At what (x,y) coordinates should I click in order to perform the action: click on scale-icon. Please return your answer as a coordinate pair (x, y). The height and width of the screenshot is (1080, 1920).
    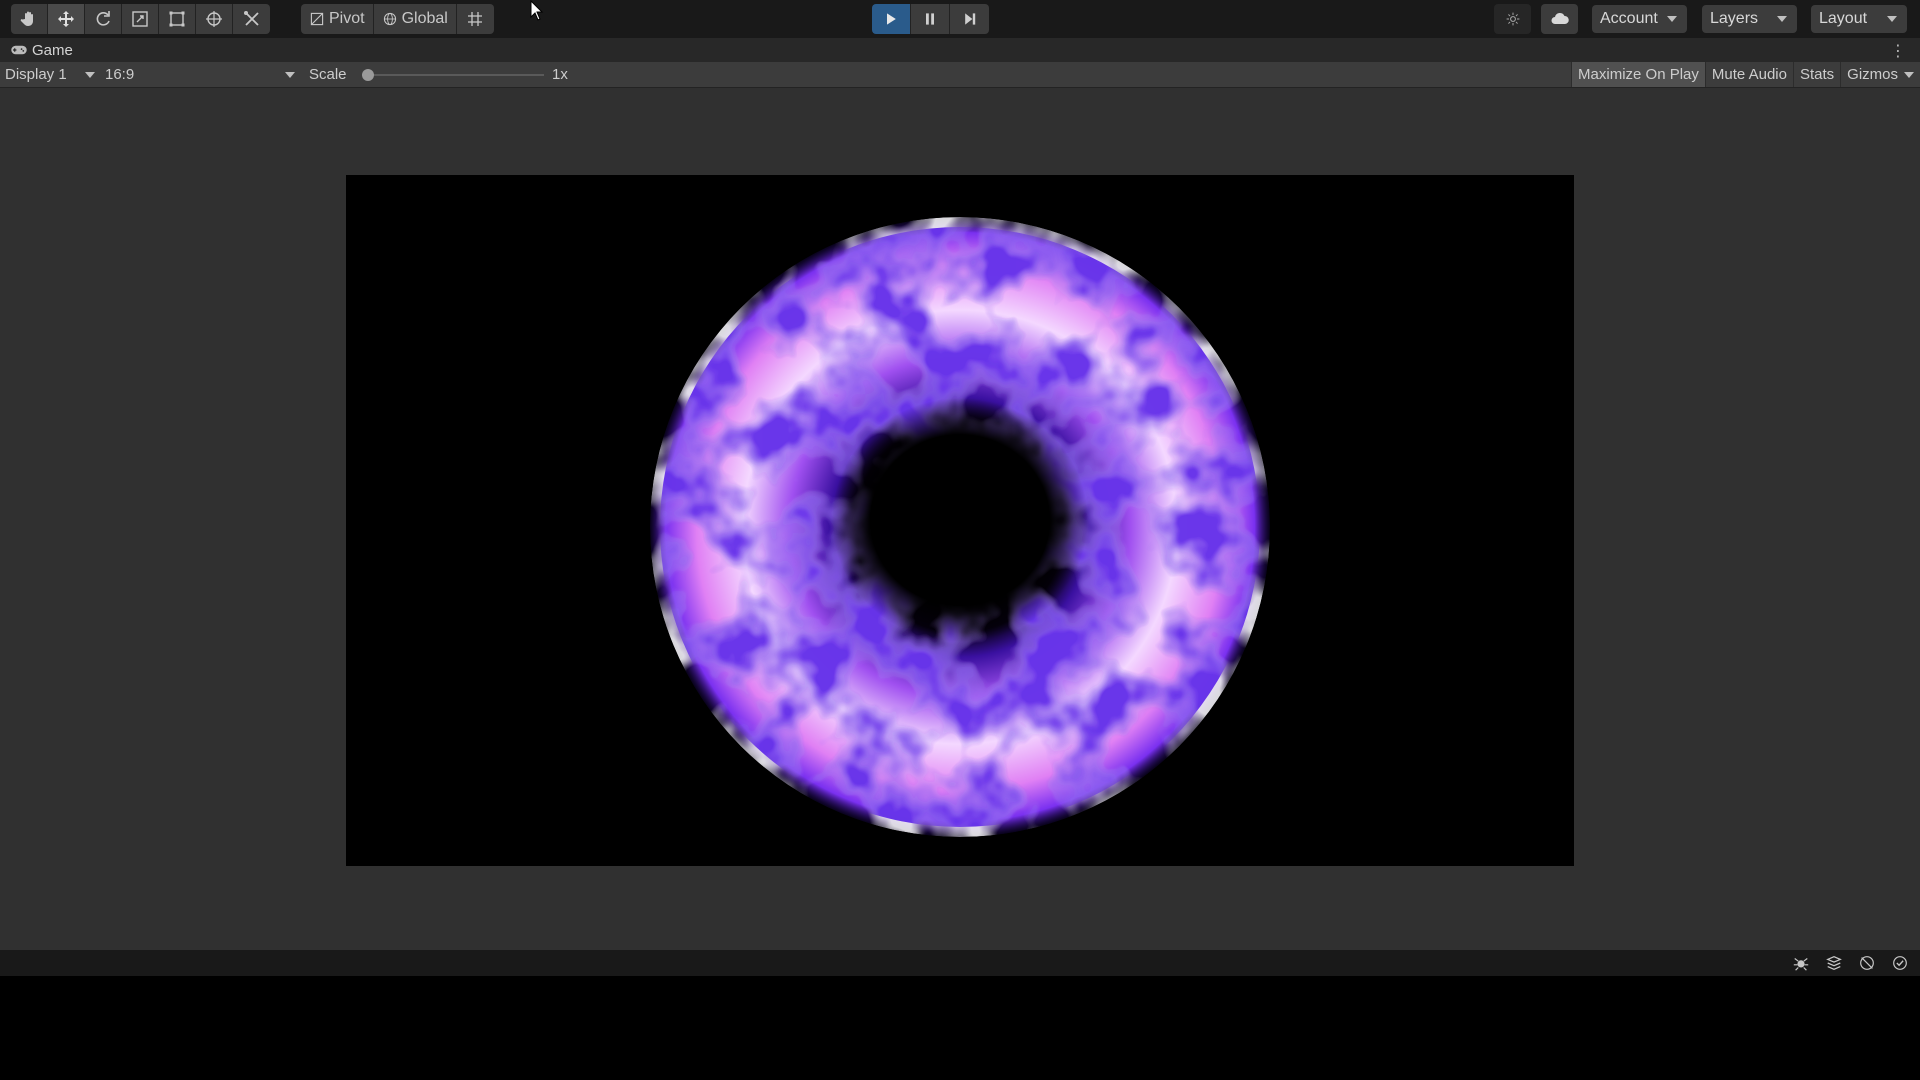
    Looking at the image, I should click on (140, 19).